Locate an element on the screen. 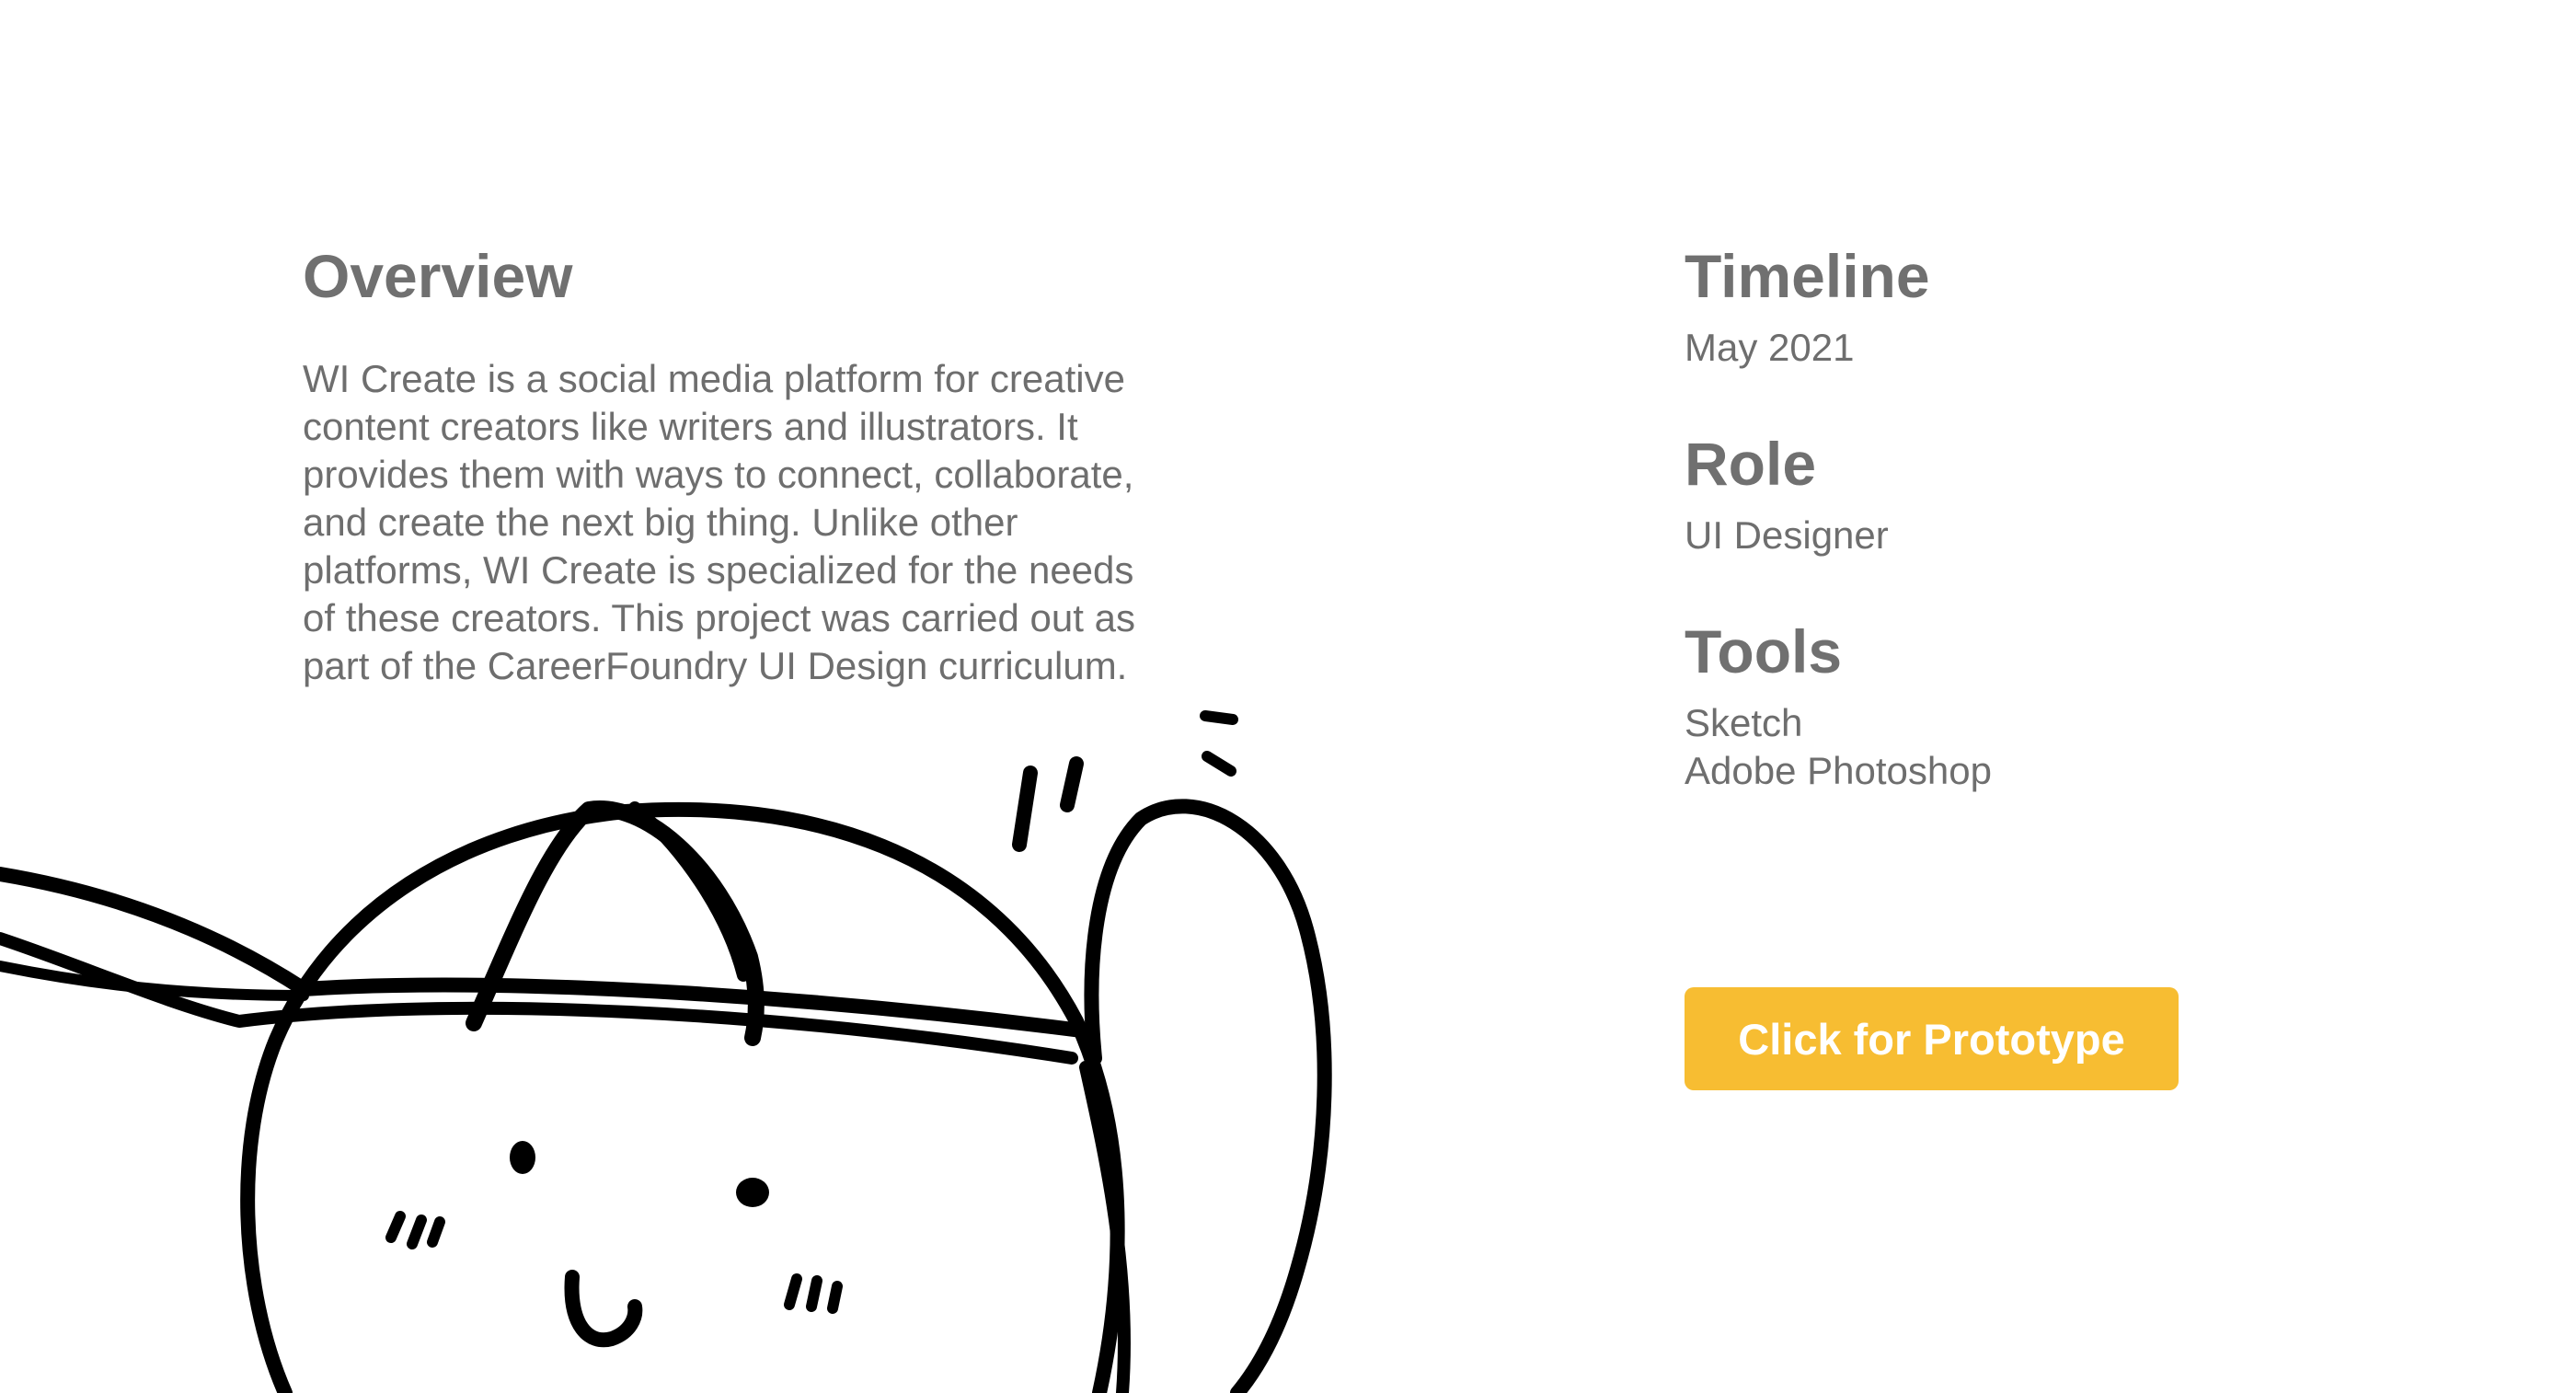 The image size is (2576, 1393). role-value: UI Designer is located at coordinates (1787, 535).